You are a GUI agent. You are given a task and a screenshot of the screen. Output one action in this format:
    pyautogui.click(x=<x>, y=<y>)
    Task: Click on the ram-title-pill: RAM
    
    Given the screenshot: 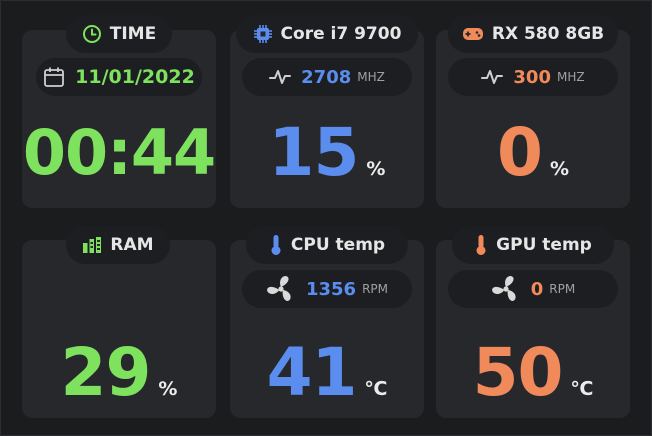 What is the action you would take?
    pyautogui.click(x=118, y=245)
    